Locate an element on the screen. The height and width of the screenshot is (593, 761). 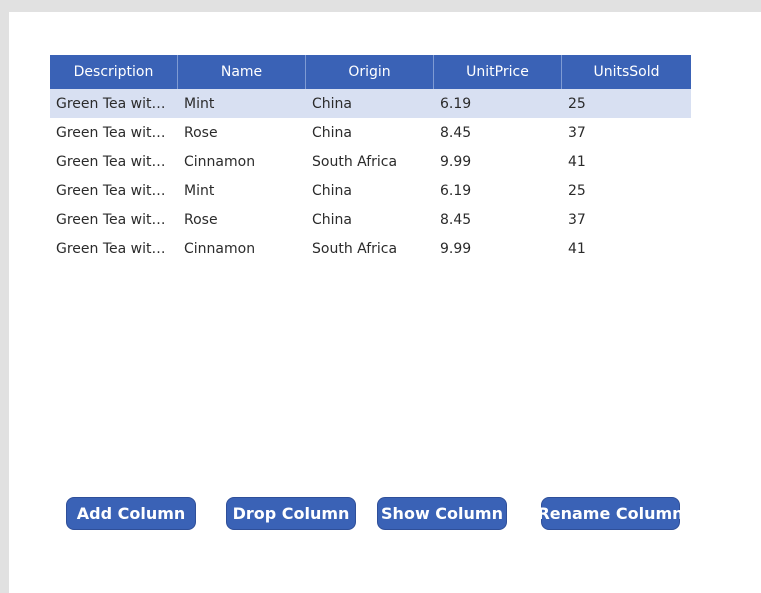
column-header-unitprice: UnitPrice is located at coordinates (498, 72).